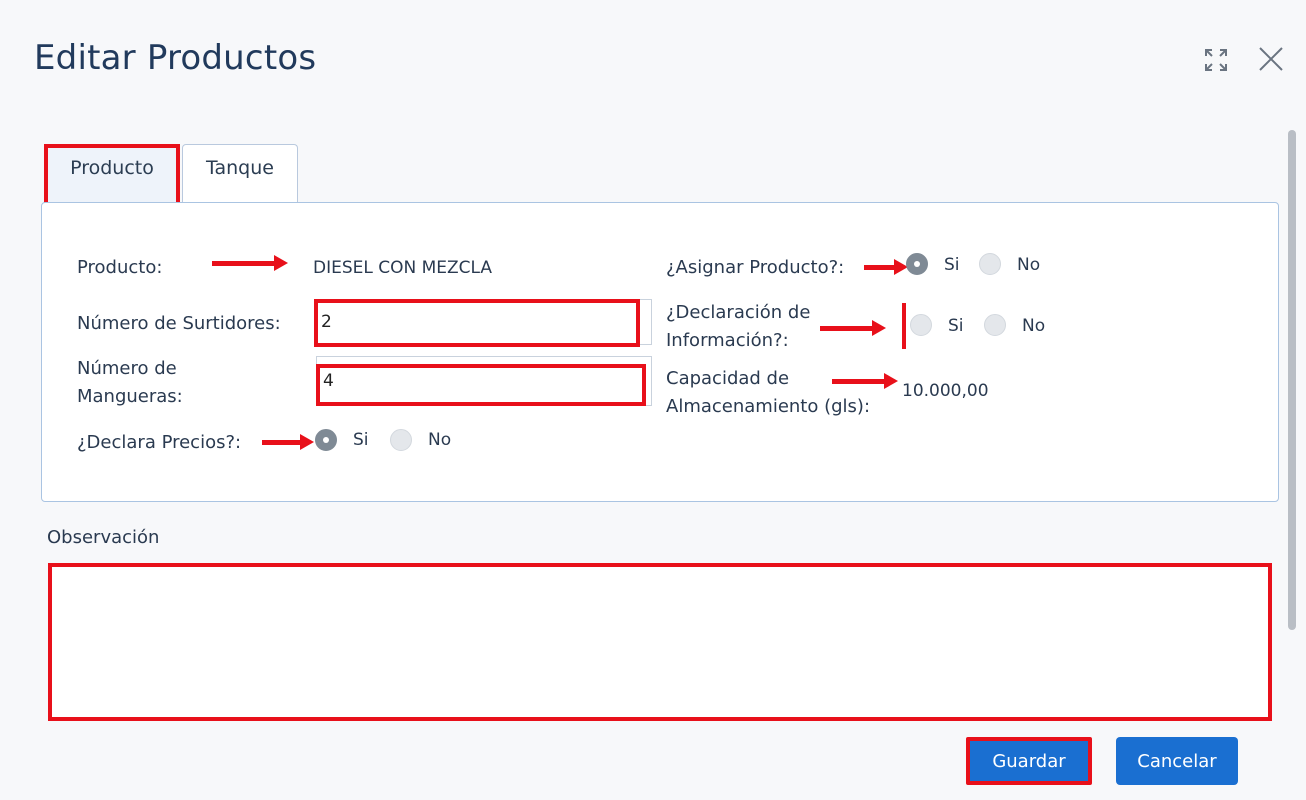 Image resolution: width=1306 pixels, height=800 pixels. Describe the element at coordinates (179, 323) in the screenshot. I see `surtidores-label: Número de Surtidores:` at that location.